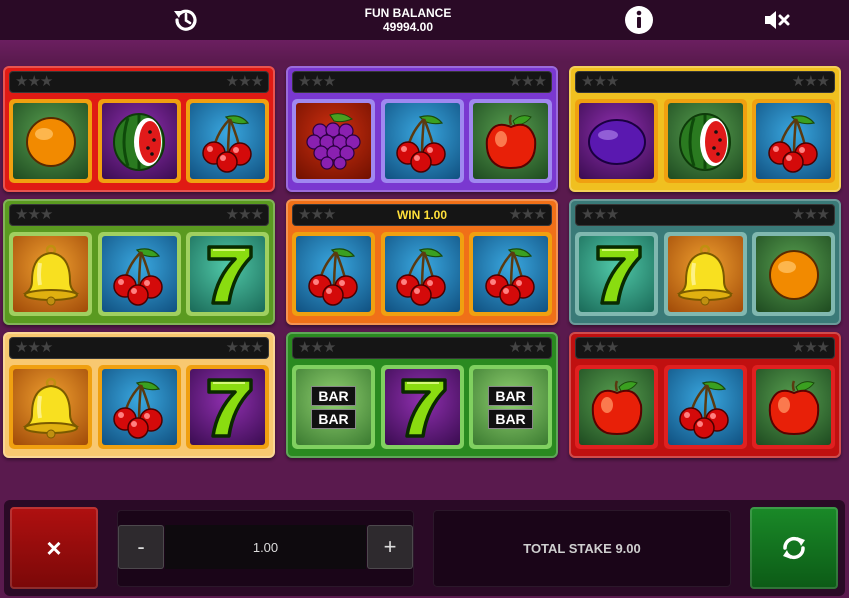 This screenshot has height=598, width=849. Describe the element at coordinates (777, 20) in the screenshot. I see `mute-icon` at that location.